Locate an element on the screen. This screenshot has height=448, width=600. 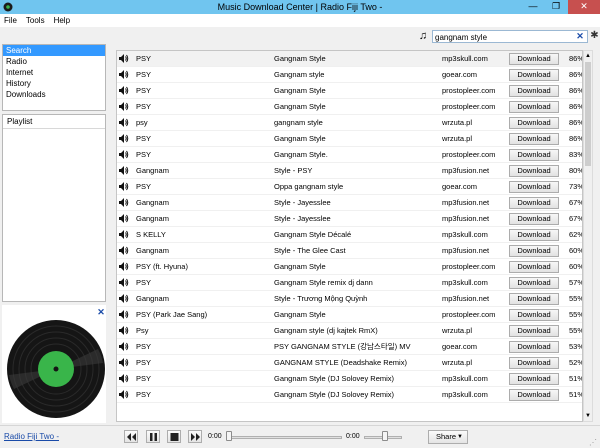
close-artwork-icon: ✕ is located at coordinates (101, 312).